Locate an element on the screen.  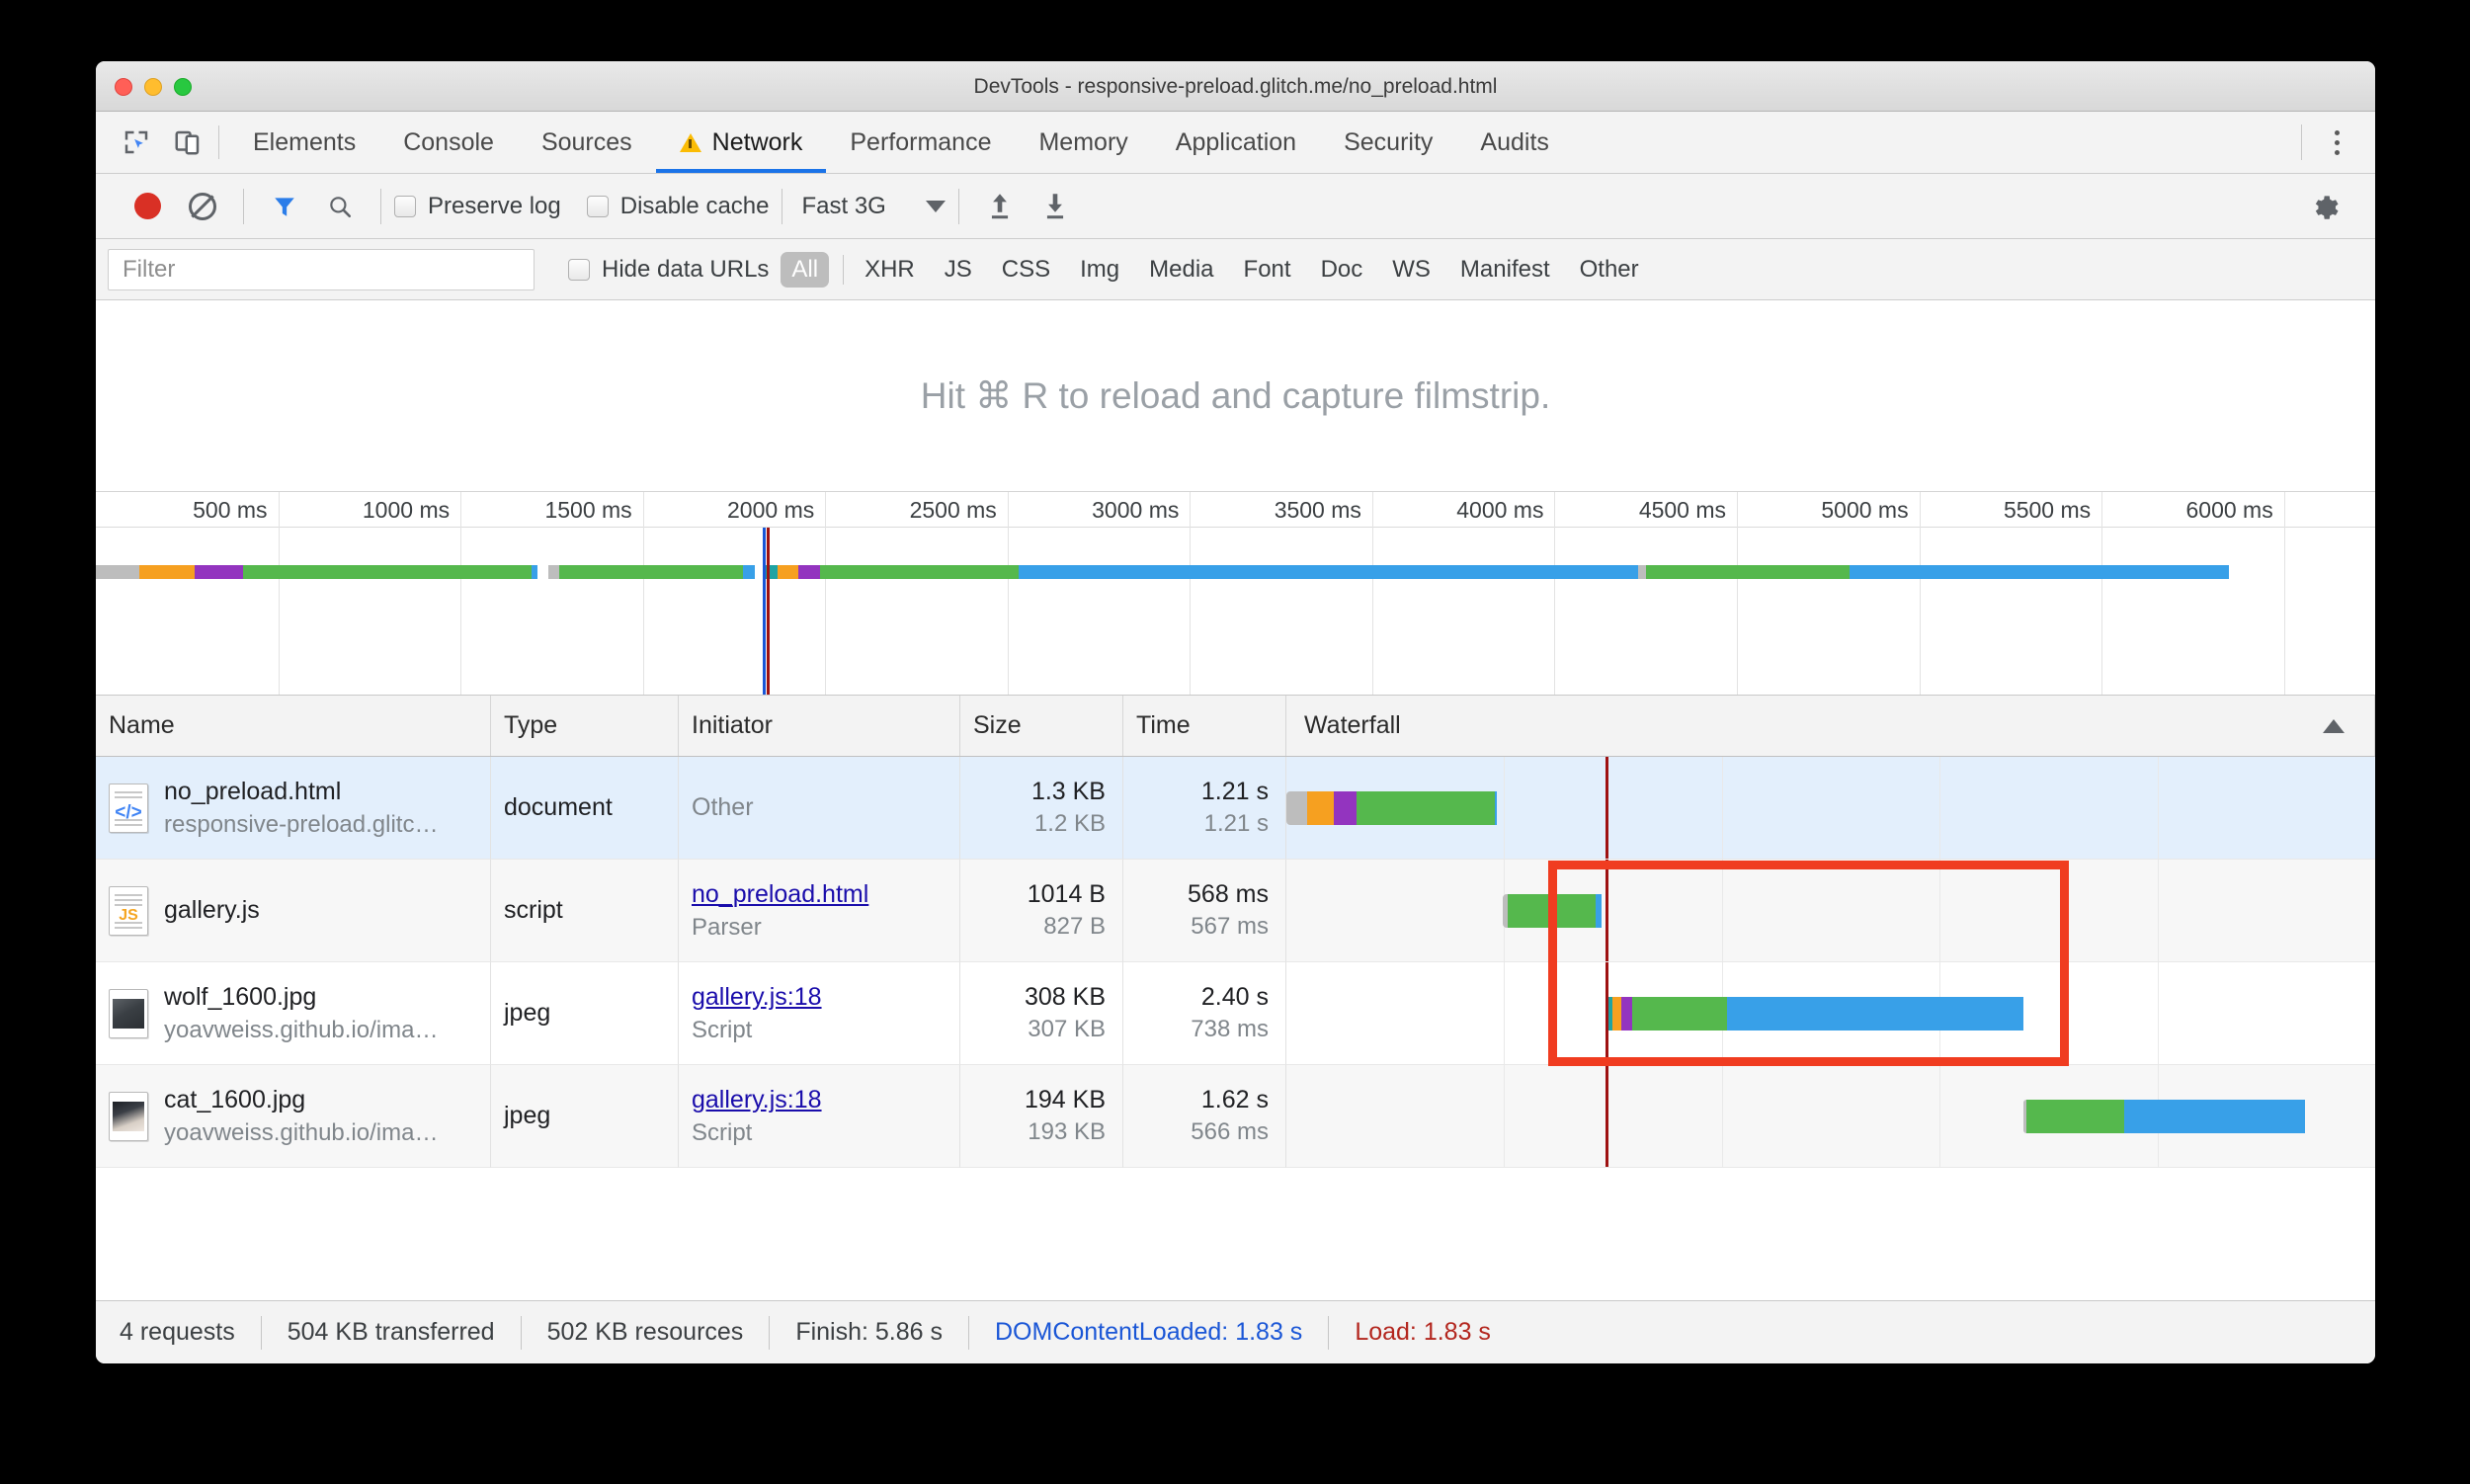
tab-console: Console is located at coordinates (448, 142).